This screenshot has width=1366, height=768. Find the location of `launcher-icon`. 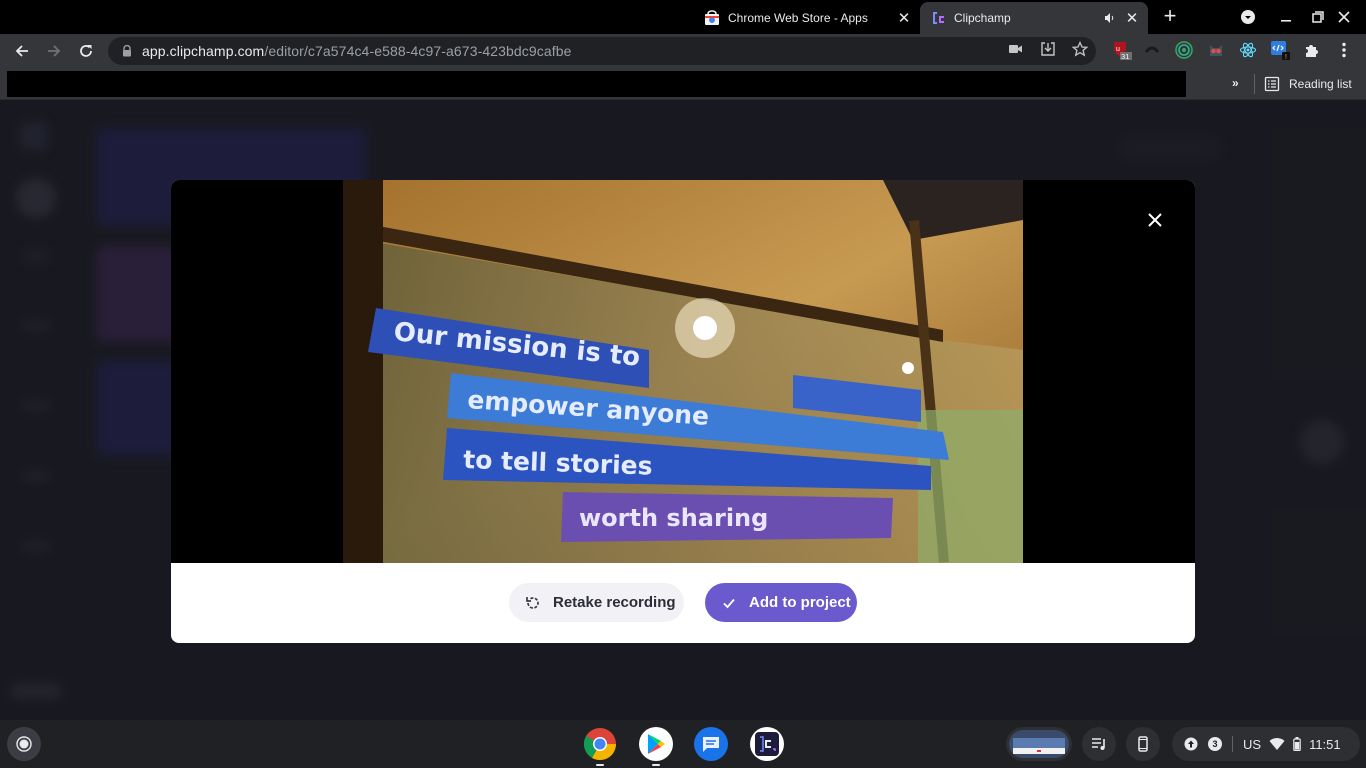

launcher-icon is located at coordinates (24, 744).